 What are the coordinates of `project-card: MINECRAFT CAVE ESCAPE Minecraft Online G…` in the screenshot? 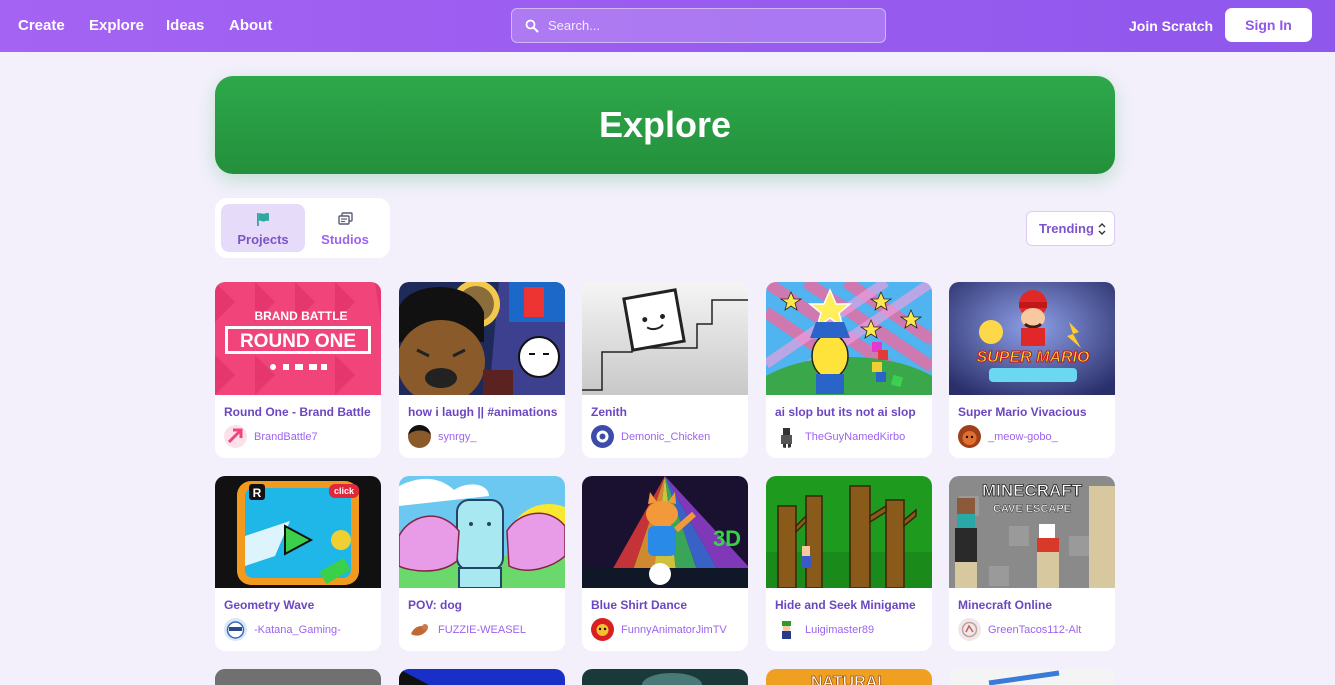 It's located at (1032, 563).